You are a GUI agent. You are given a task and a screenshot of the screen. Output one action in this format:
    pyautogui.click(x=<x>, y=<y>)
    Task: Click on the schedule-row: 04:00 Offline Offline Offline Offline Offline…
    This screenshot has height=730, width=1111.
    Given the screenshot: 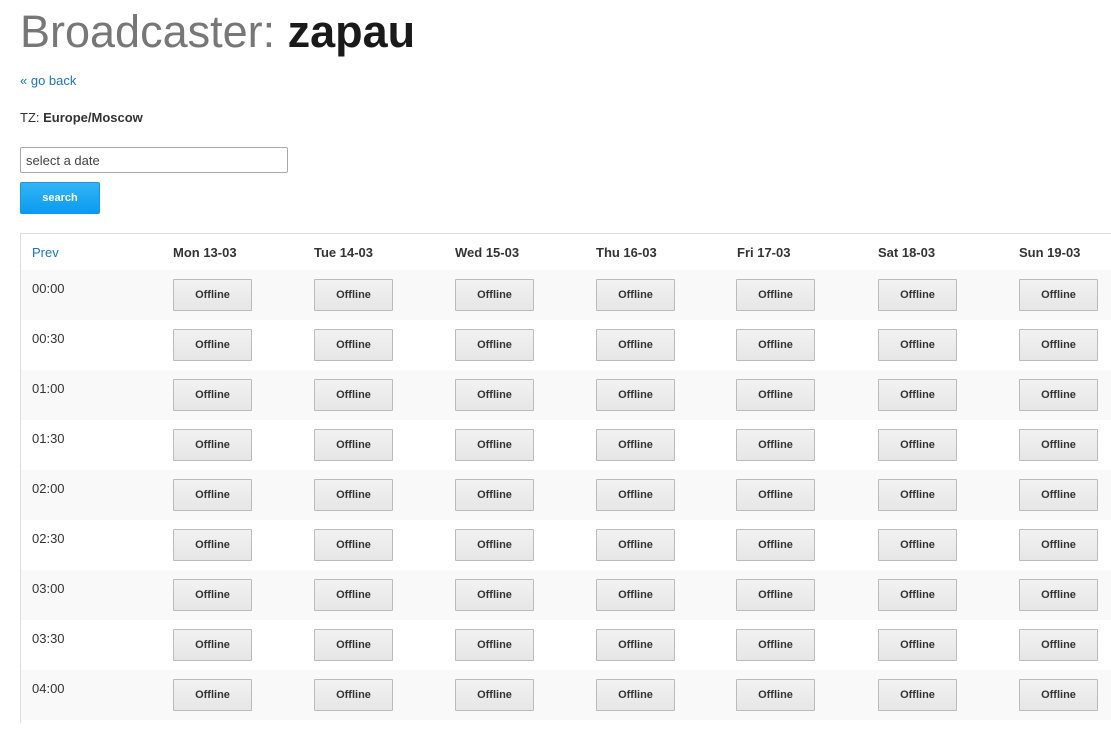 What is the action you would take?
    pyautogui.click(x=566, y=695)
    